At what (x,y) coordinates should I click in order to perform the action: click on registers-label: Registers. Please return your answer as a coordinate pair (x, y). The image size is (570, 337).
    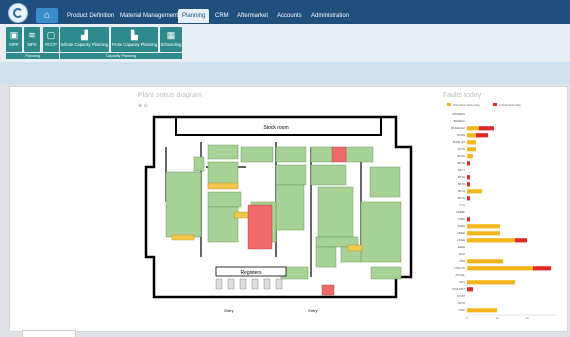
    Looking at the image, I should click on (251, 273).